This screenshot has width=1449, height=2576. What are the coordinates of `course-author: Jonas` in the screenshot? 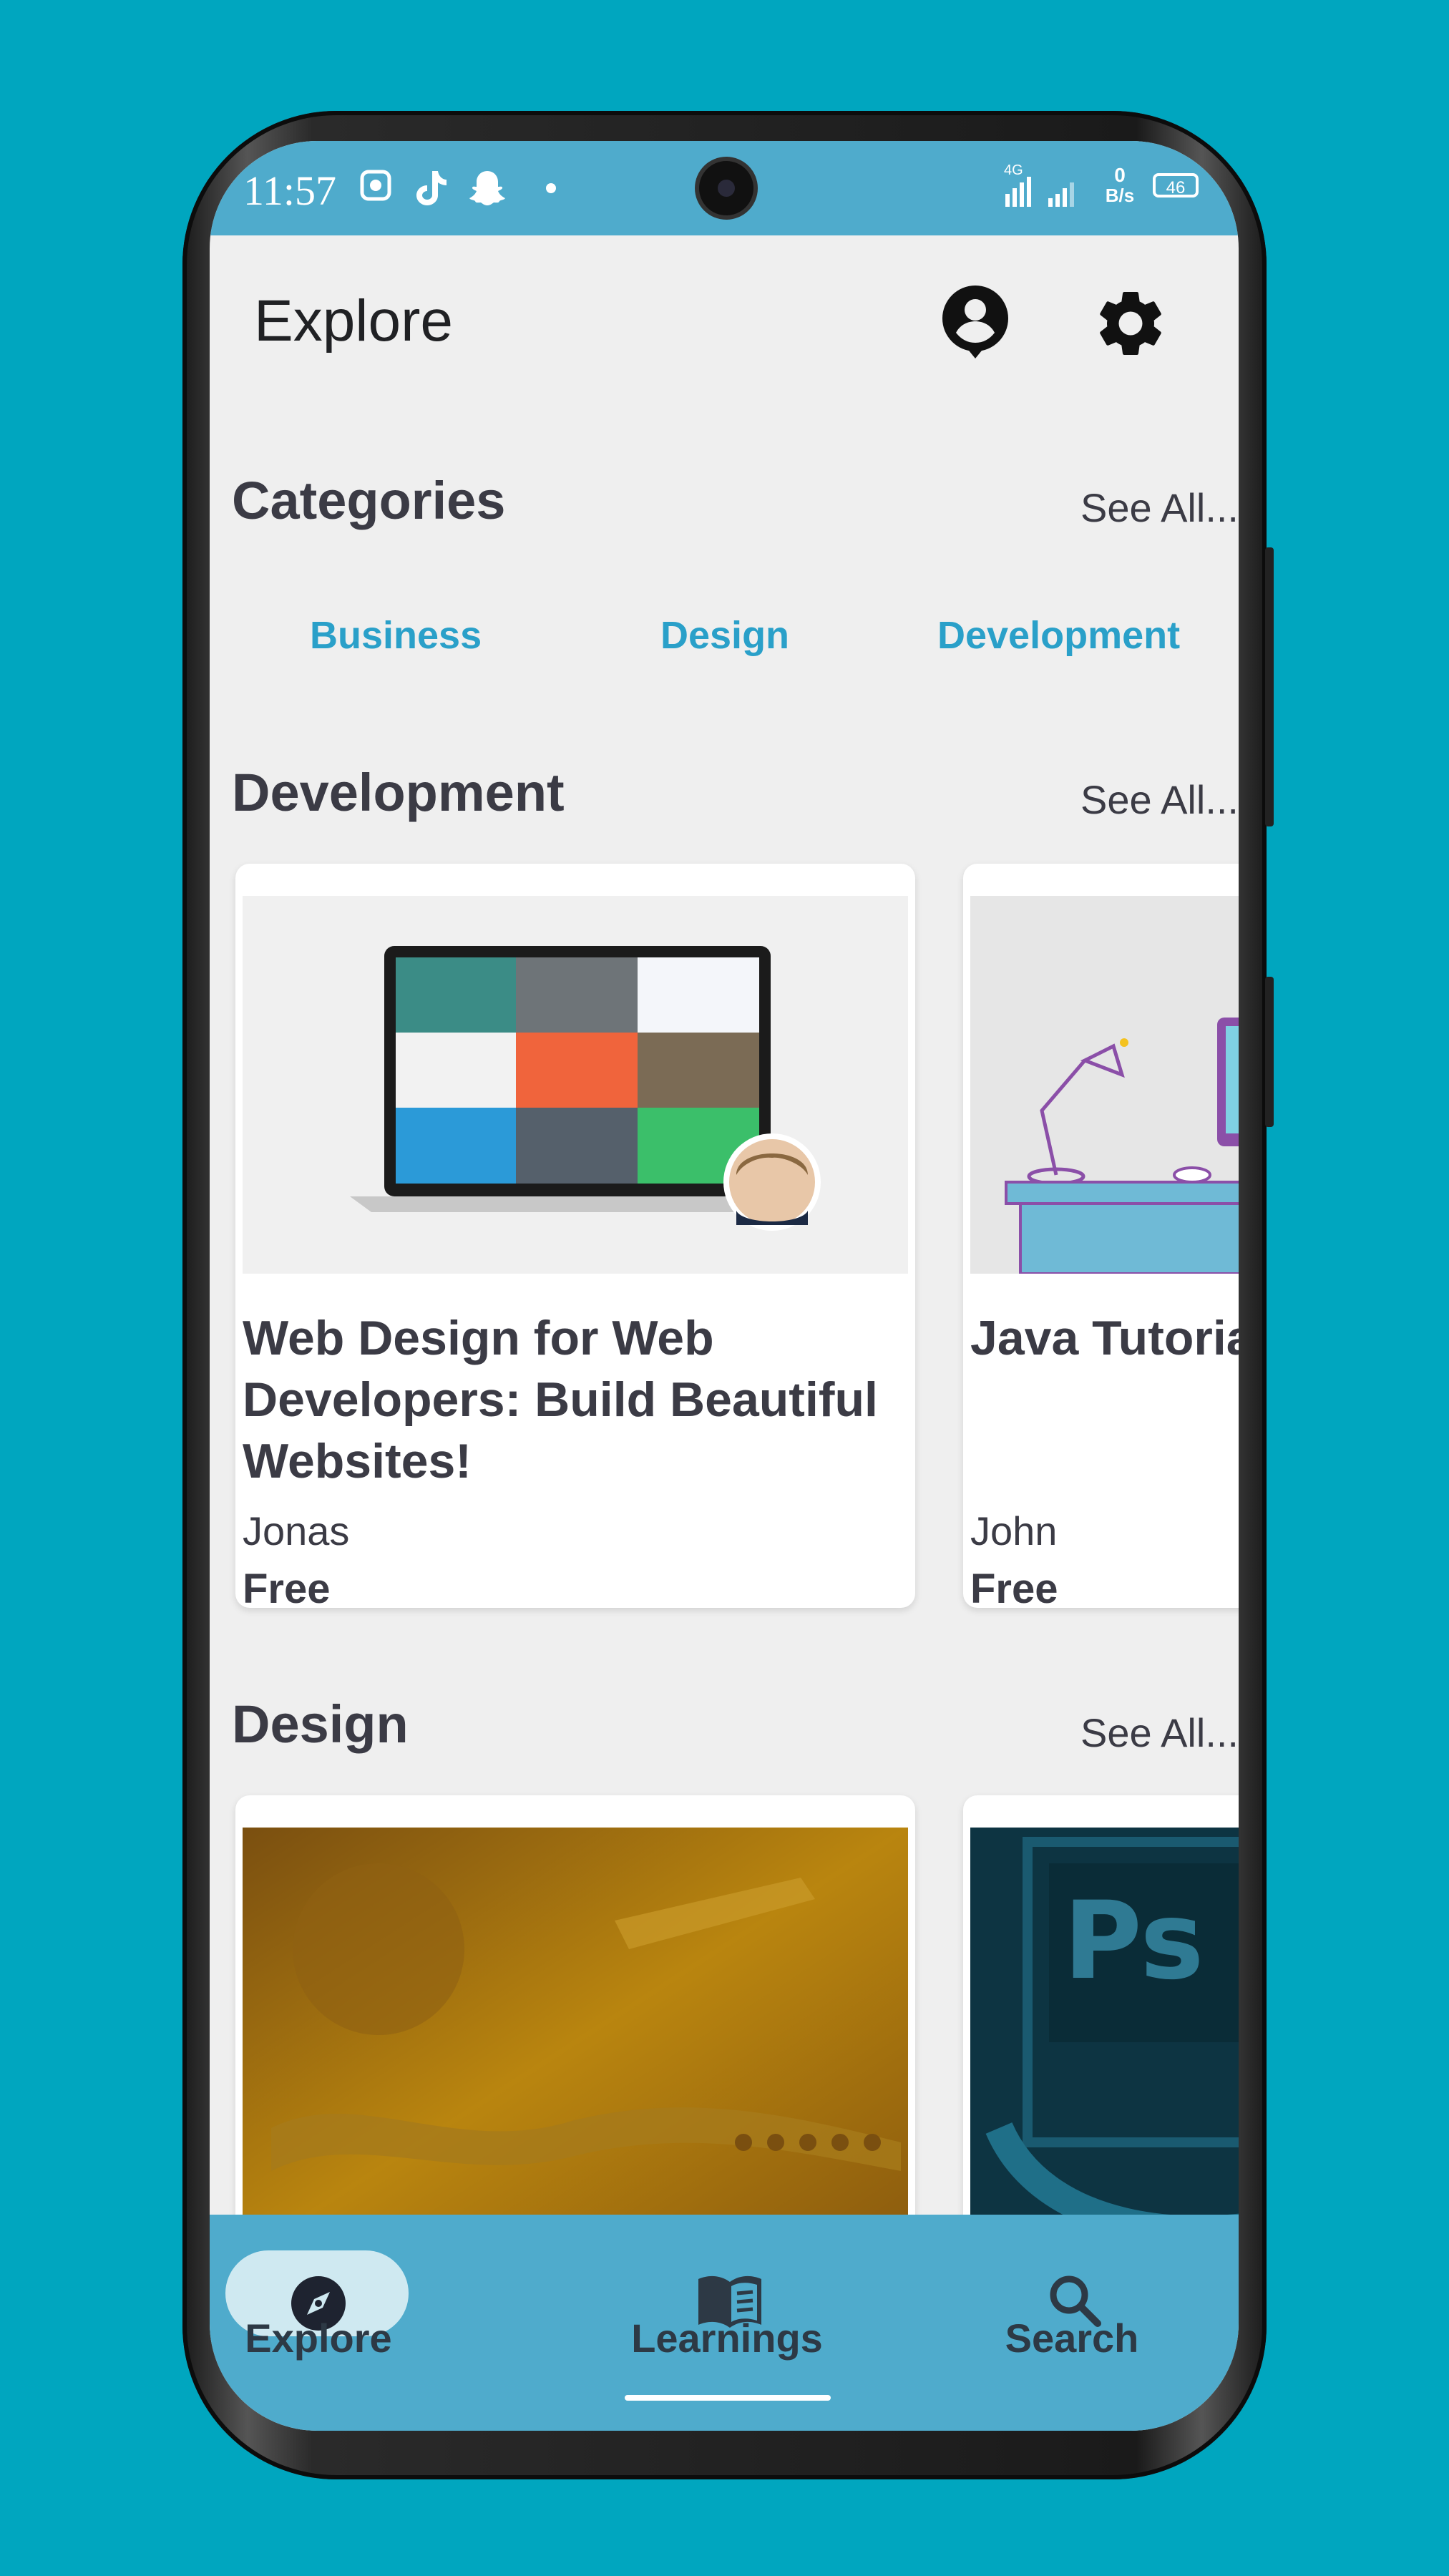 It's located at (296, 1530).